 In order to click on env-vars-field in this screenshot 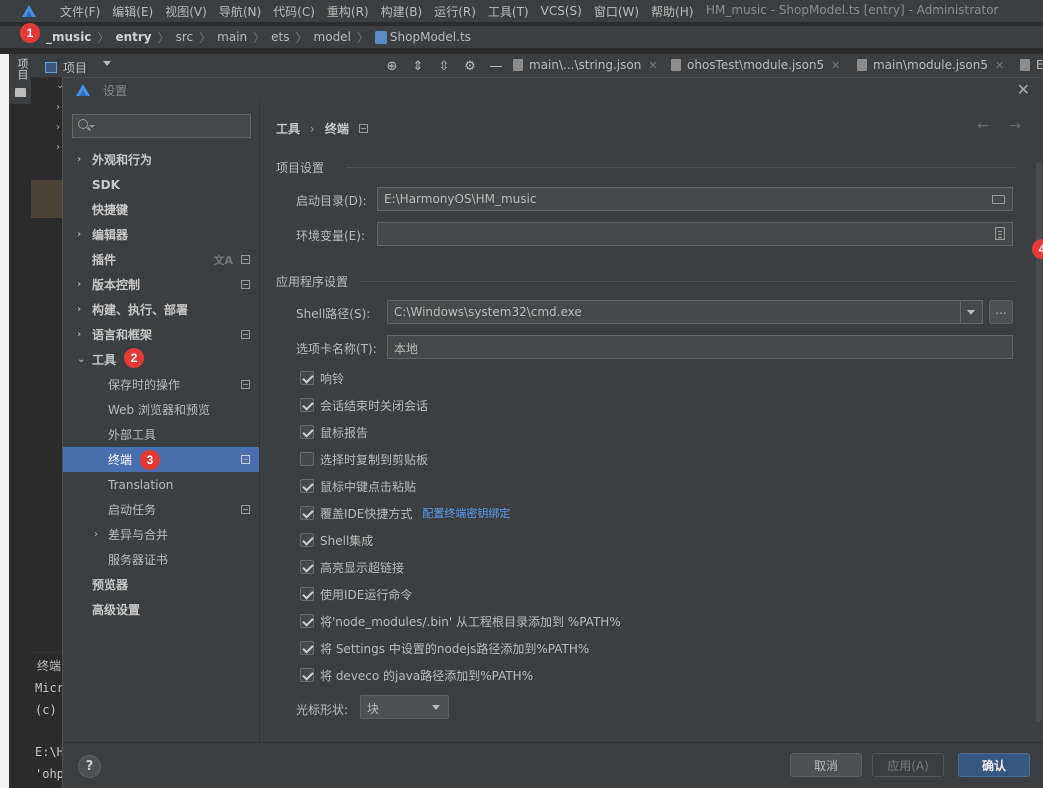, I will do `click(695, 234)`.